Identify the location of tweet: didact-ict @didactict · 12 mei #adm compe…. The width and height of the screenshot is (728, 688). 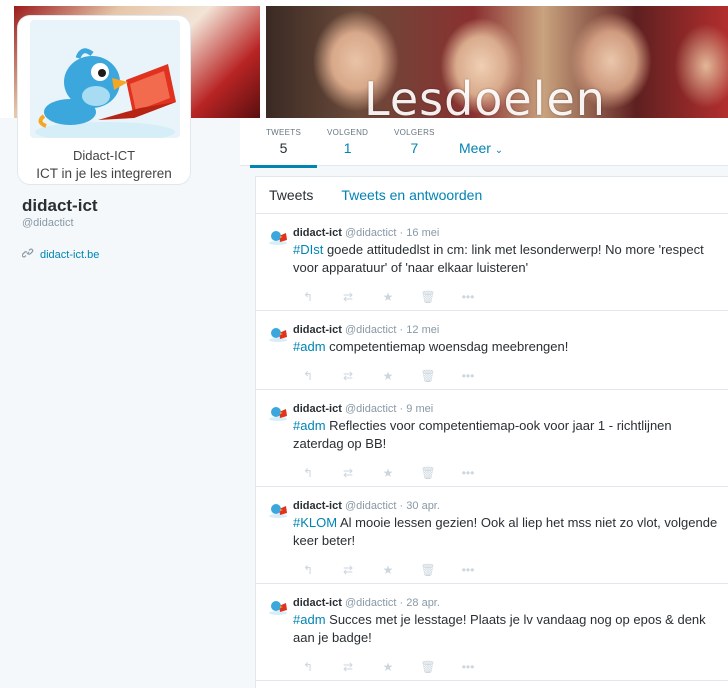
(492, 350).